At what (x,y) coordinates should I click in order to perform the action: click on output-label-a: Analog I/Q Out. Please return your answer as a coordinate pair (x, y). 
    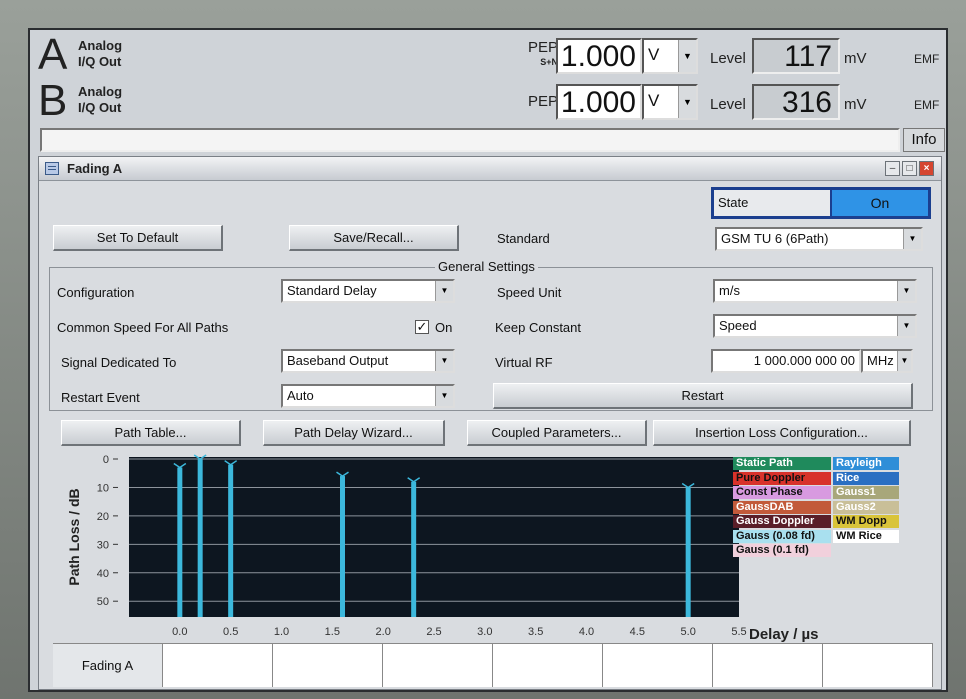
    Looking at the image, I should click on (100, 54).